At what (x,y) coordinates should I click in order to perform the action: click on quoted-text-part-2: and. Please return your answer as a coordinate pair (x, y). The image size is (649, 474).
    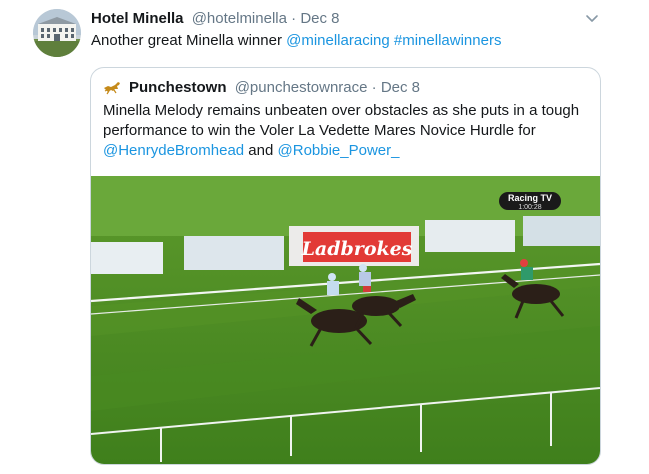
    Looking at the image, I should click on (261, 150).